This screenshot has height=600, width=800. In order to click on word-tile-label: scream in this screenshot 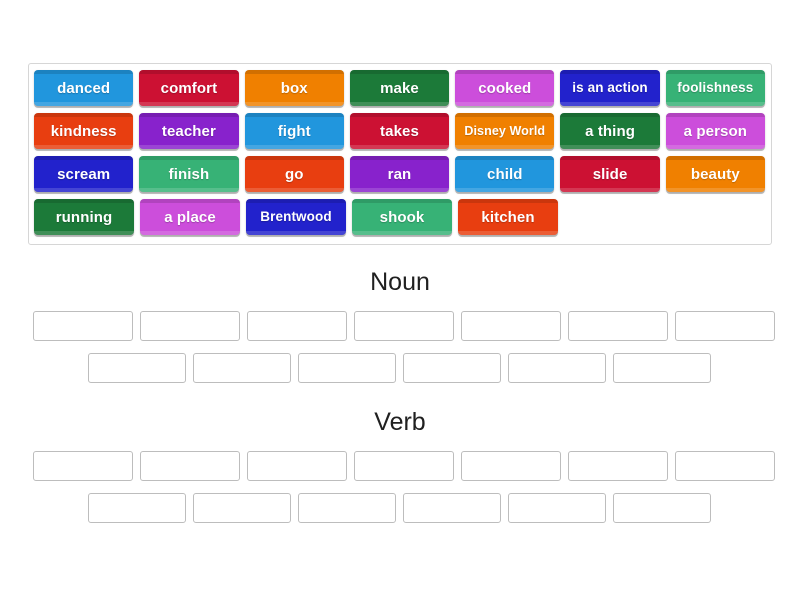, I will do `click(84, 174)`.